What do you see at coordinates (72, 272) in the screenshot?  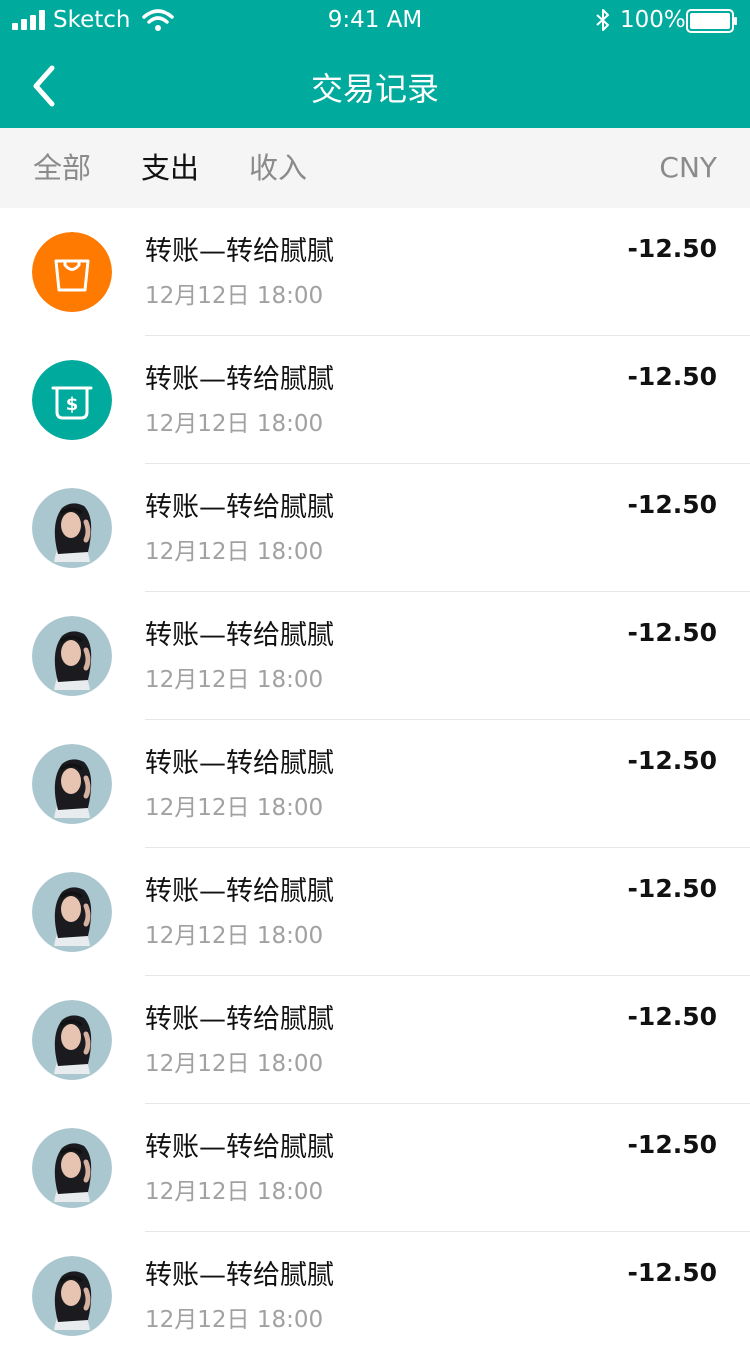 I see `shopping-bag-icon` at bounding box center [72, 272].